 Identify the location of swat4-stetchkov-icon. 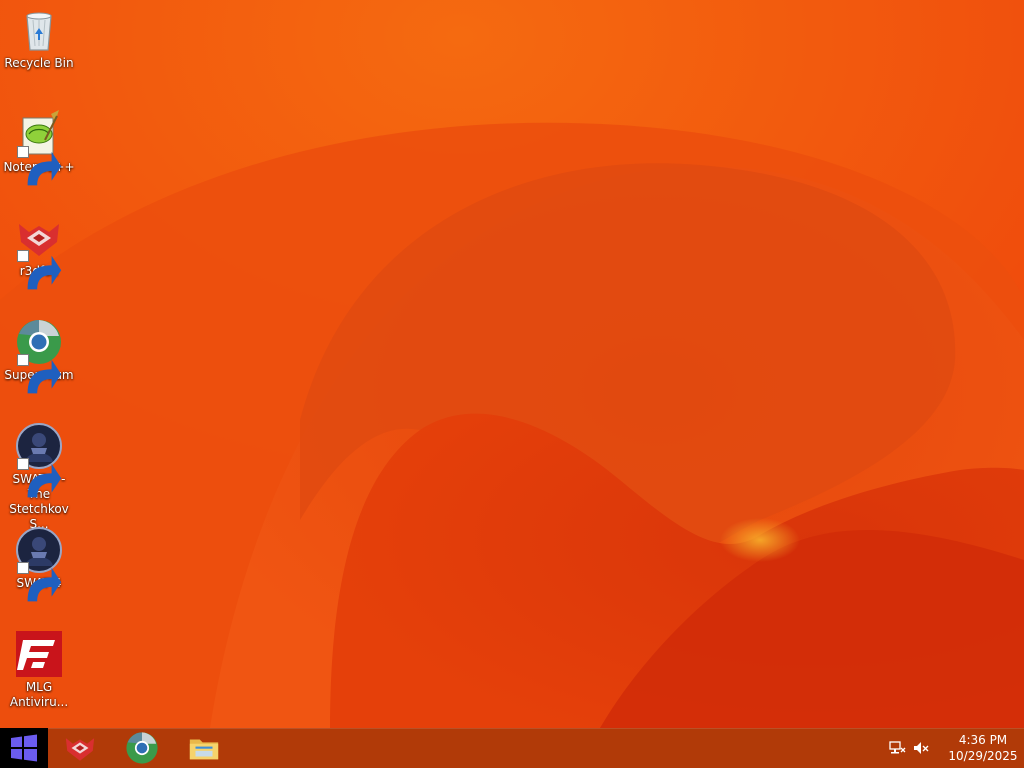
(39, 460).